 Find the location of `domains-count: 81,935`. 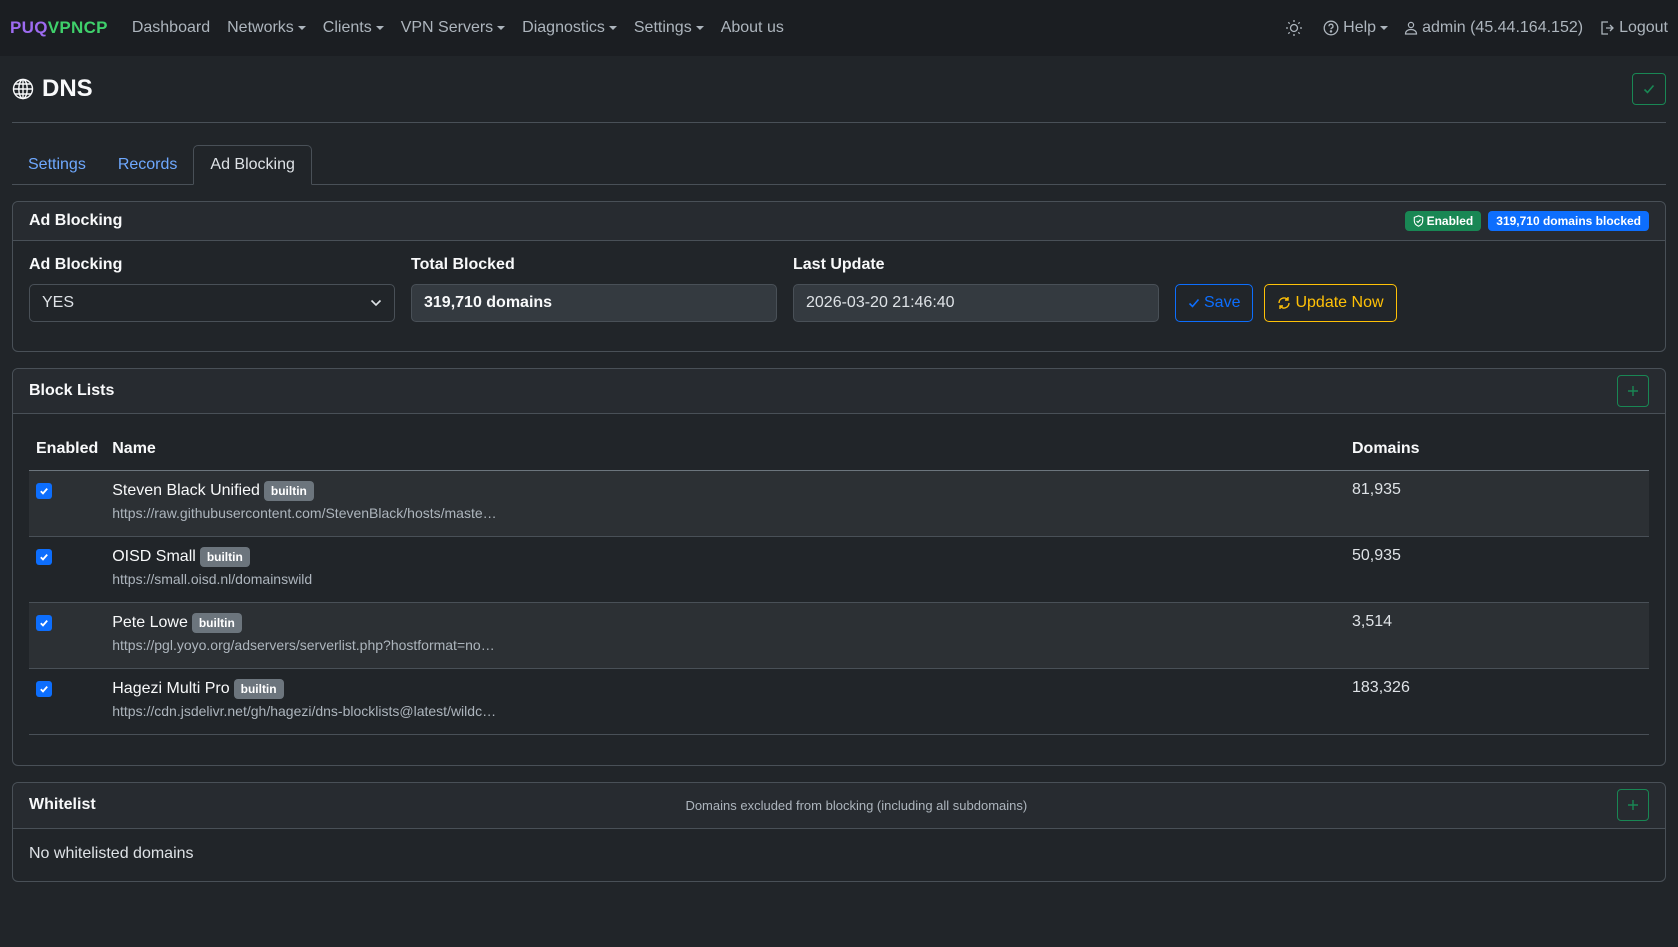

domains-count: 81,935 is located at coordinates (1376, 489).